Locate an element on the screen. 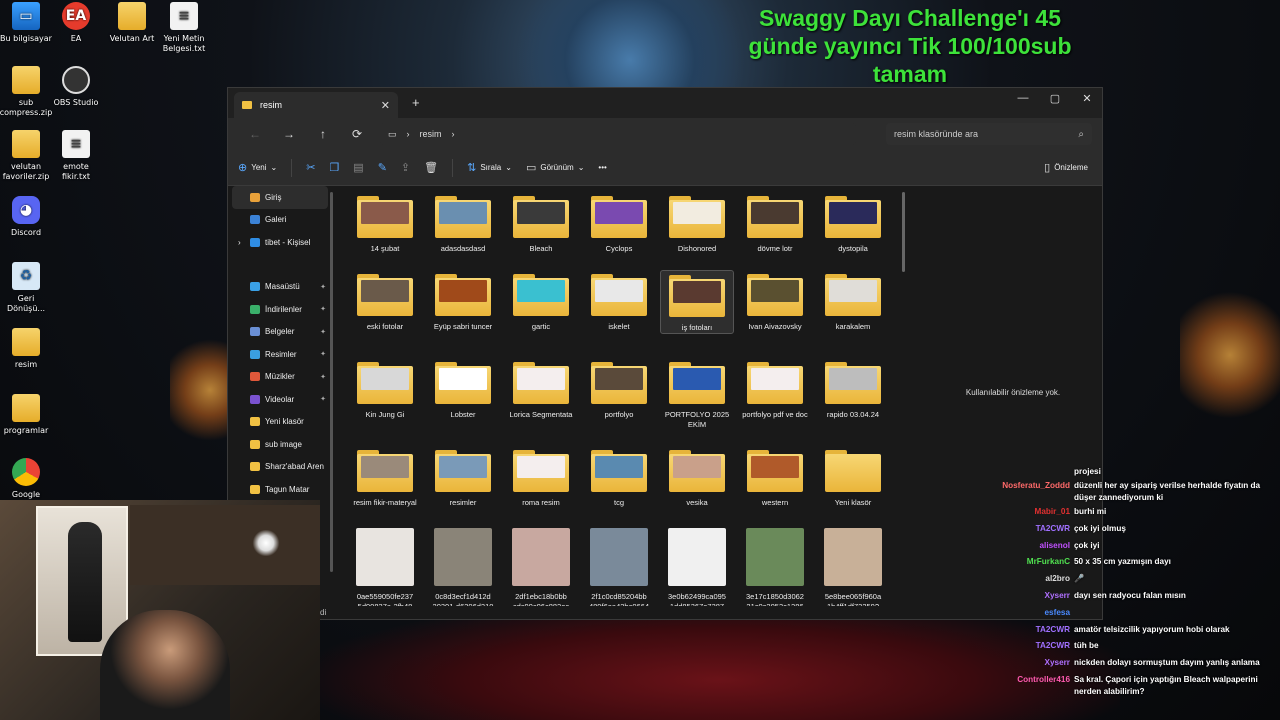  folder-item: Kin Jung Gi is located at coordinates (385, 389).